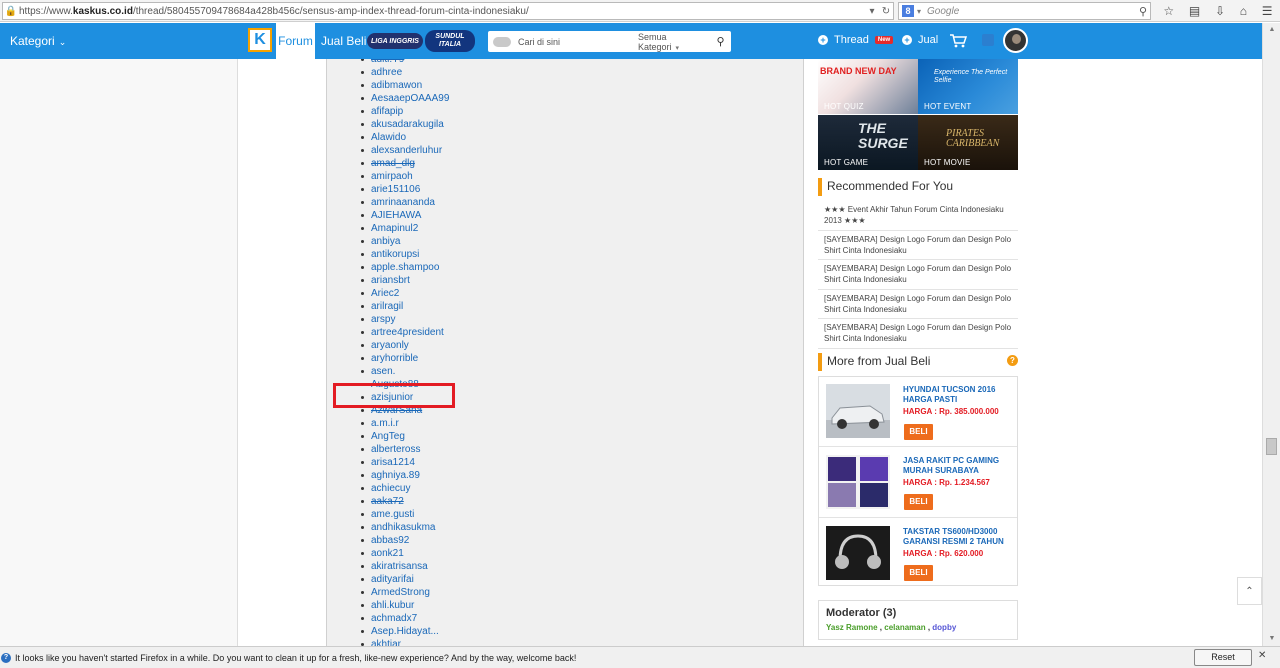  Describe the element at coordinates (886, 11) in the screenshot. I see `reload-icon: ↻` at that location.